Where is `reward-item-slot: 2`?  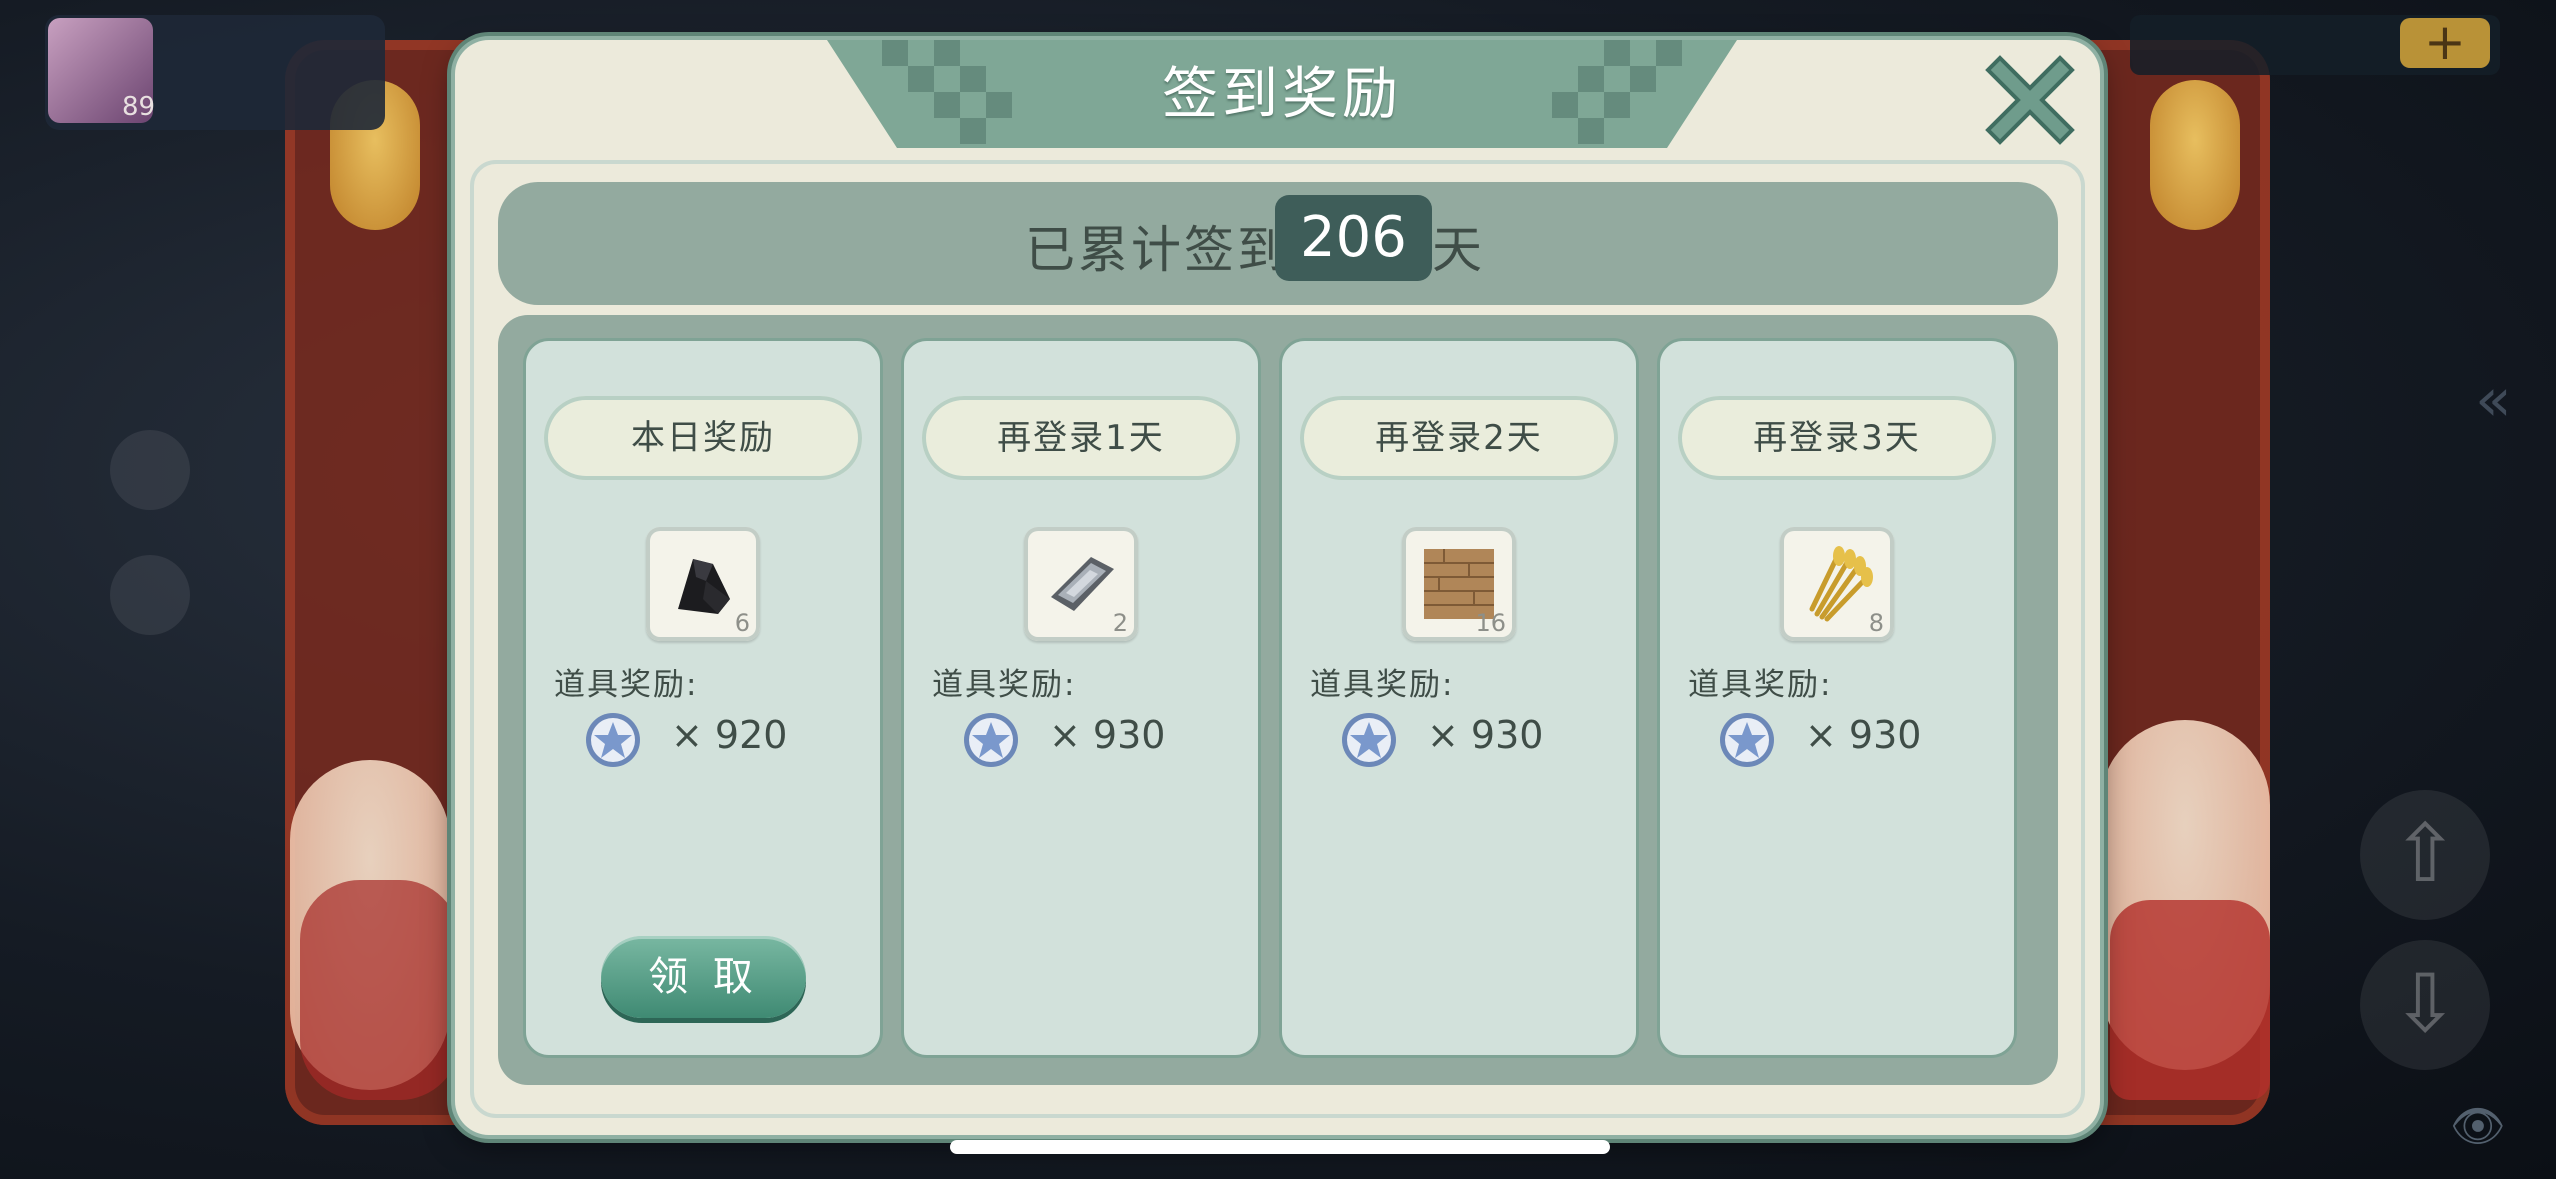
reward-item-slot: 2 is located at coordinates (1081, 584).